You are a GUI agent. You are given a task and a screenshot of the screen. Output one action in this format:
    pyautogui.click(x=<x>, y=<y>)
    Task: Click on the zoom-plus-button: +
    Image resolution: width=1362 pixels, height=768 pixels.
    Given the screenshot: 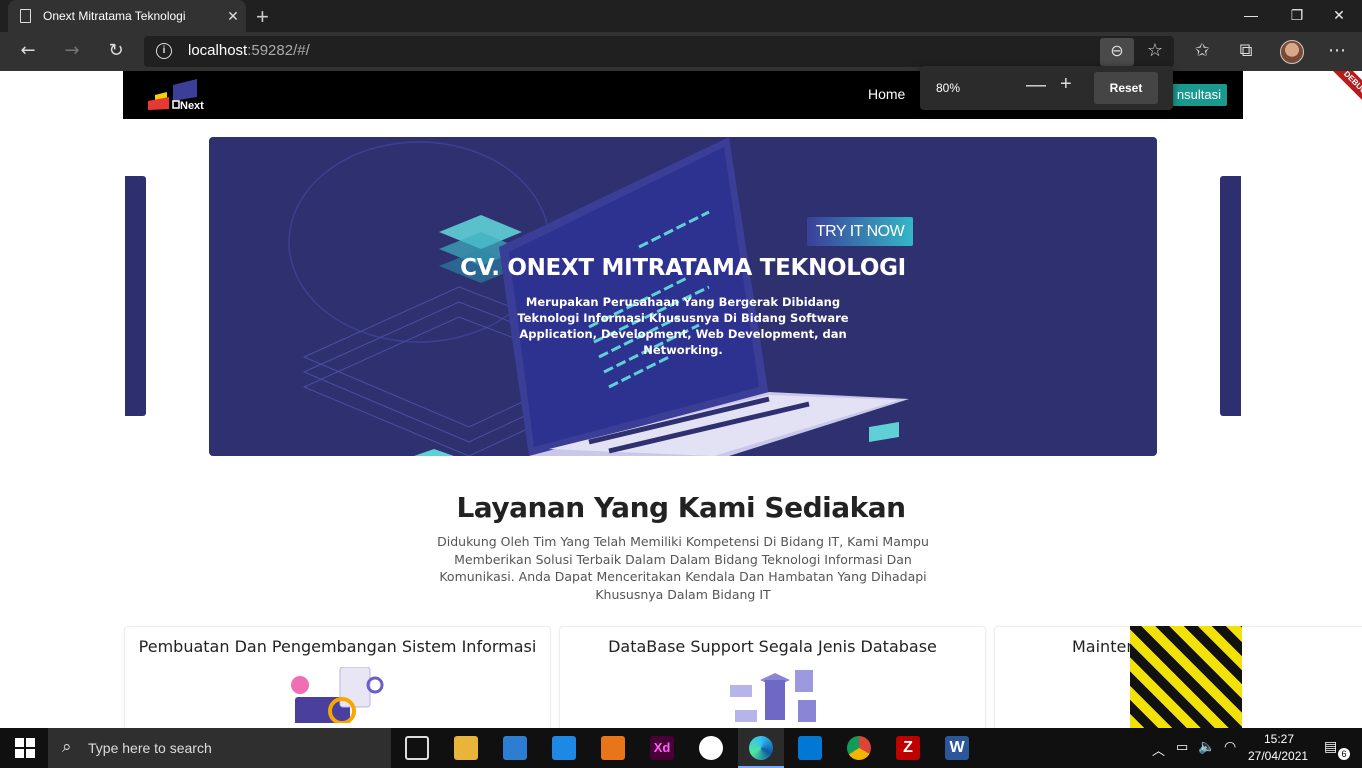 What is the action you would take?
    pyautogui.click(x=1066, y=84)
    